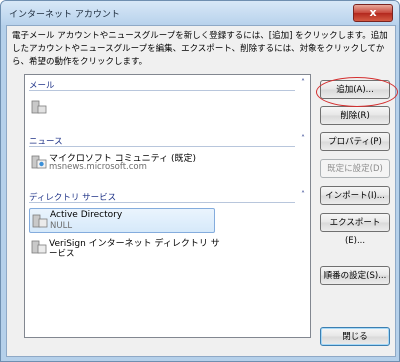  I want to click on mail-empty-placeholder, so click(44, 107).